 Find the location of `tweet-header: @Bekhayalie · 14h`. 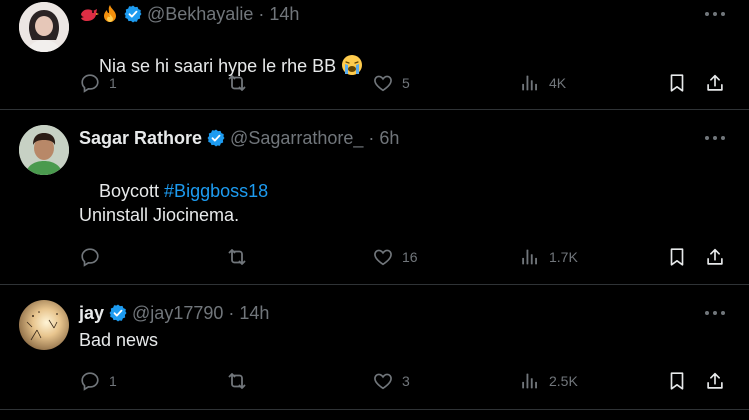

tweet-header: @Bekhayalie · 14h is located at coordinates (189, 14).